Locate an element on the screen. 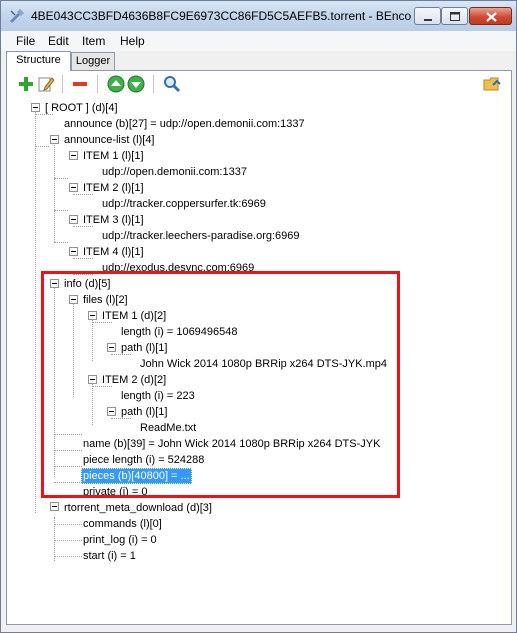 This screenshot has height=633, width=517. minimize-icon is located at coordinates (428, 20).